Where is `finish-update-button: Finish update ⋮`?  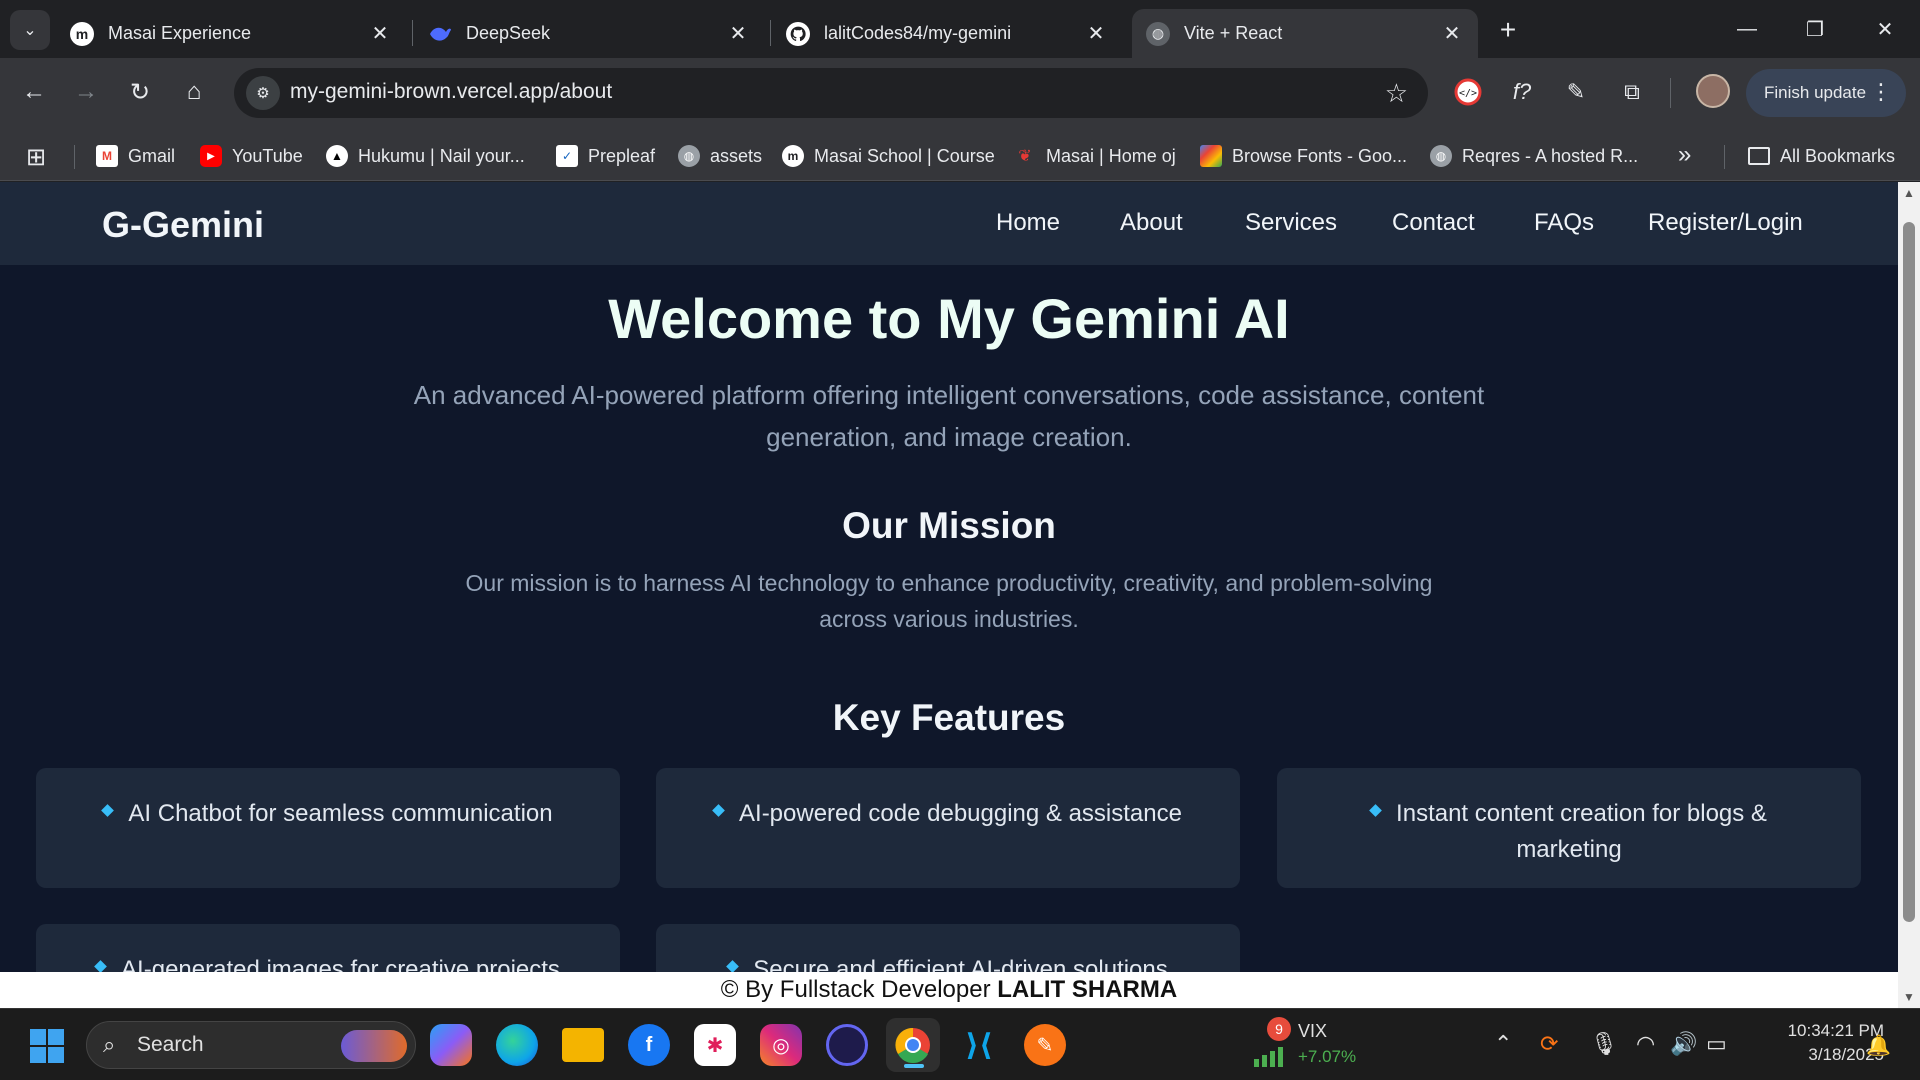 finish-update-button: Finish update ⋮ is located at coordinates (1826, 93).